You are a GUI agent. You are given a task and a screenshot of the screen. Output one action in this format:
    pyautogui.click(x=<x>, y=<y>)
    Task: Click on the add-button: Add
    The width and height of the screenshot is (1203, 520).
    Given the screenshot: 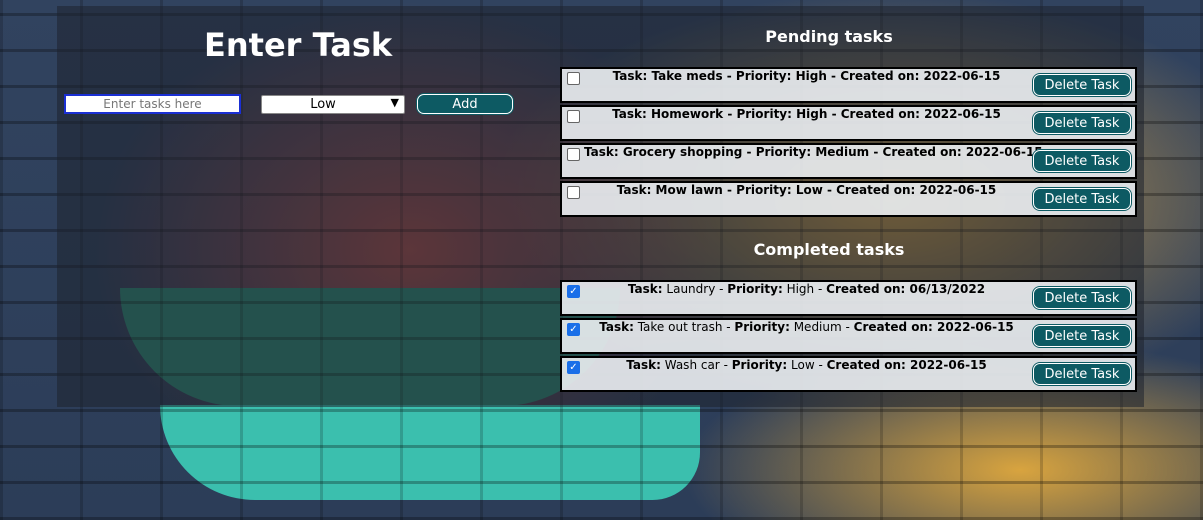 What is the action you would take?
    pyautogui.click(x=465, y=104)
    